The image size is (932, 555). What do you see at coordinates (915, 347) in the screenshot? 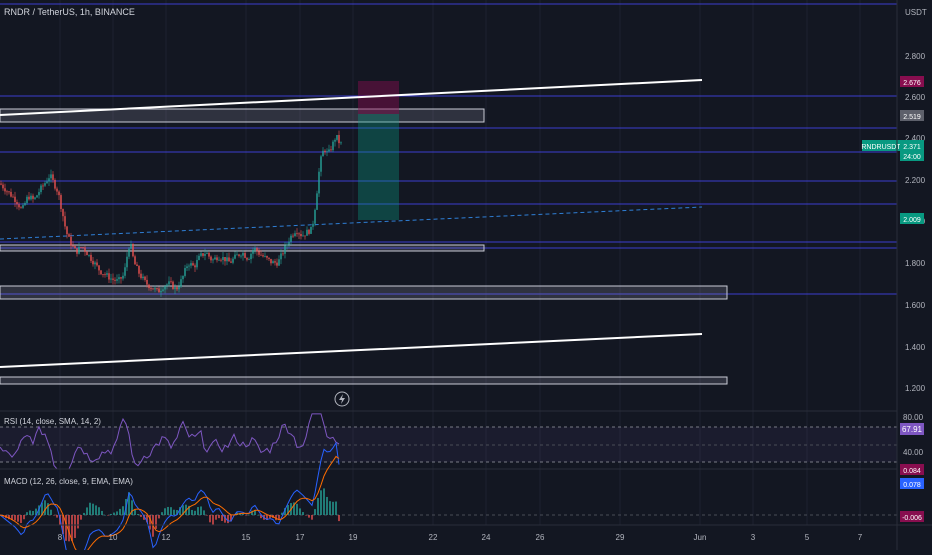
I see `price-tick-label: 1.400` at bounding box center [915, 347].